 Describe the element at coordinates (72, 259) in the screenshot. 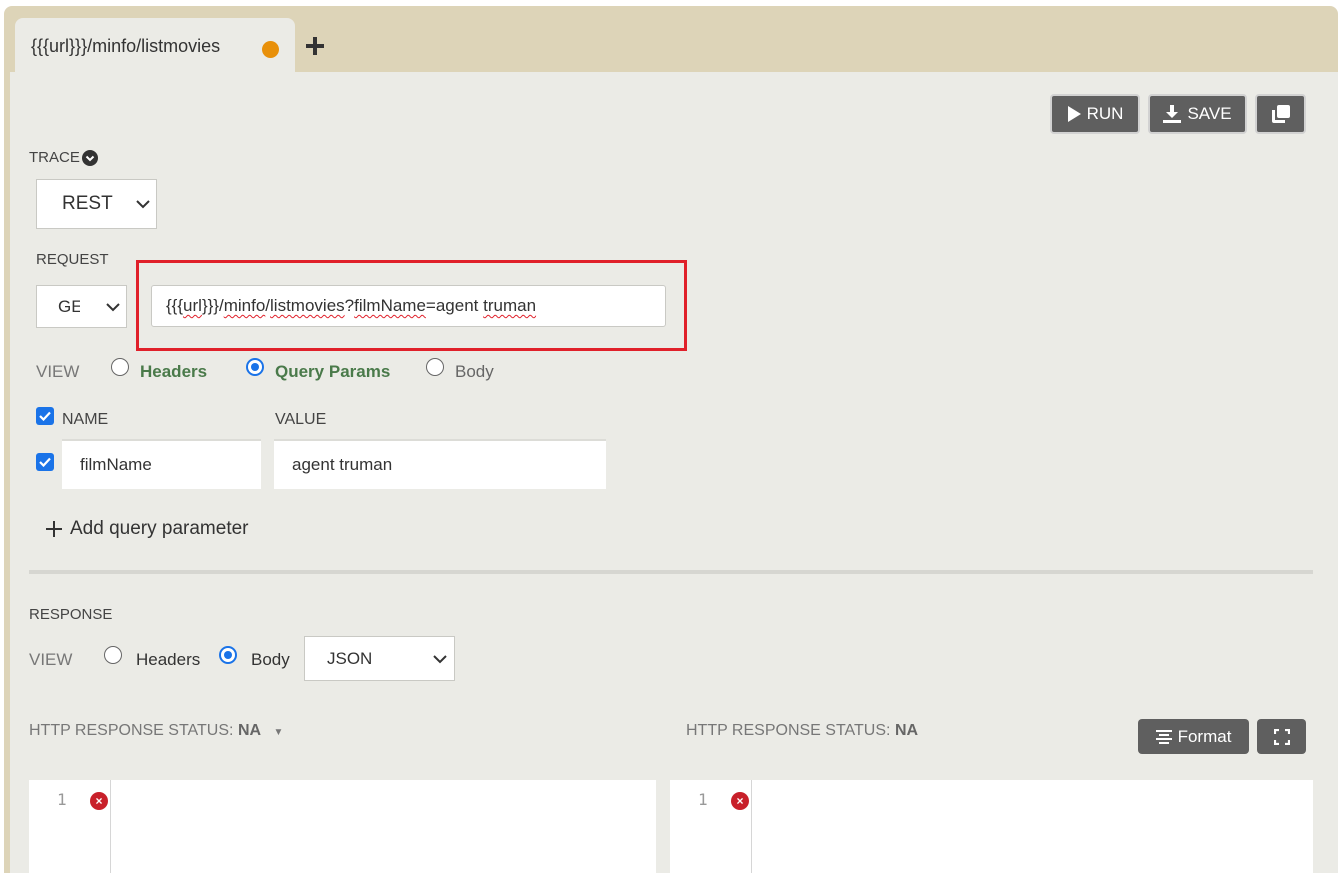

I see `request-label: REQUEST` at that location.